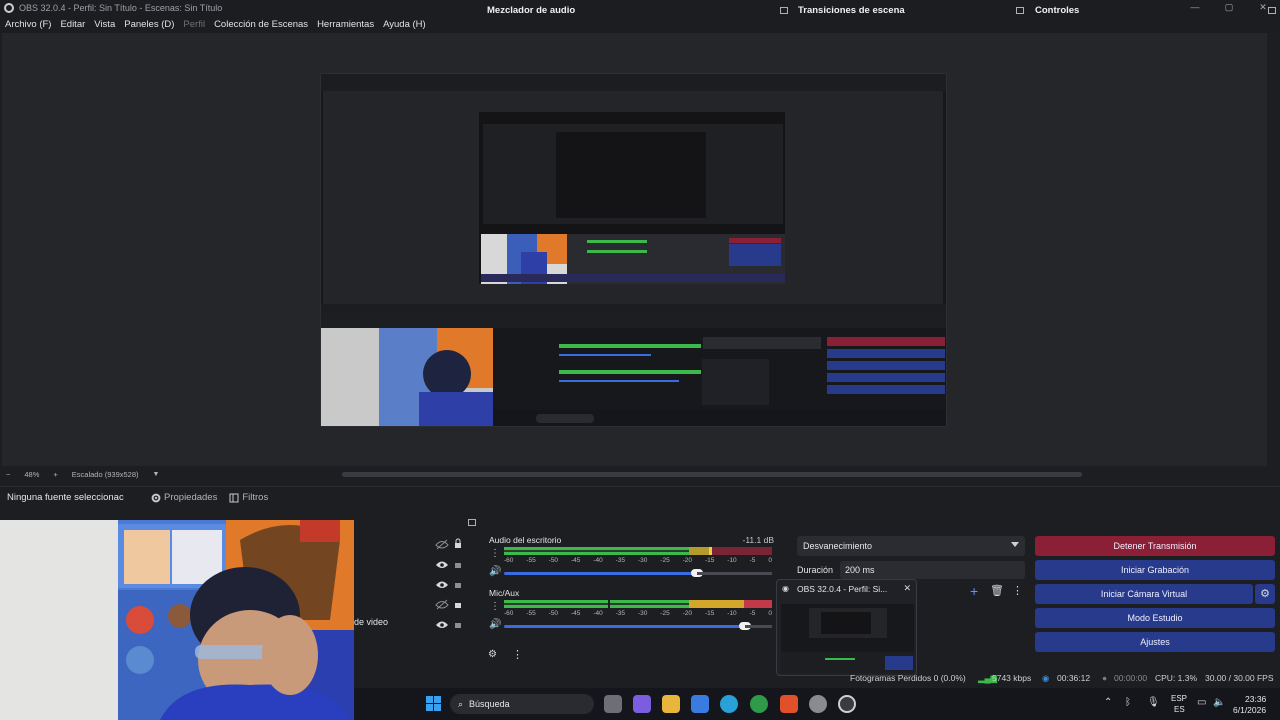  I want to click on menu-herramientas: Herramientas, so click(345, 24).